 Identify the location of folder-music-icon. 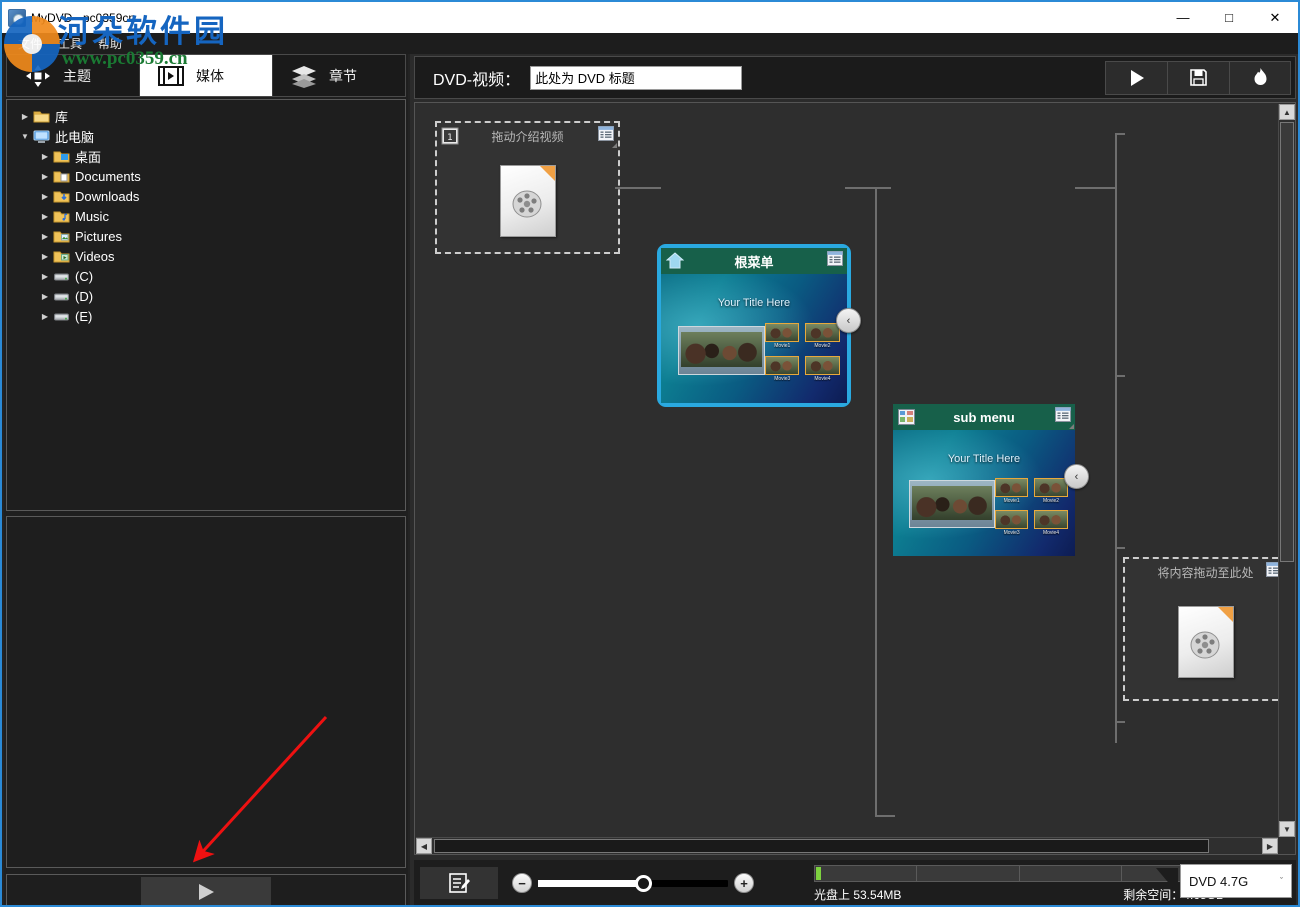
(61, 216).